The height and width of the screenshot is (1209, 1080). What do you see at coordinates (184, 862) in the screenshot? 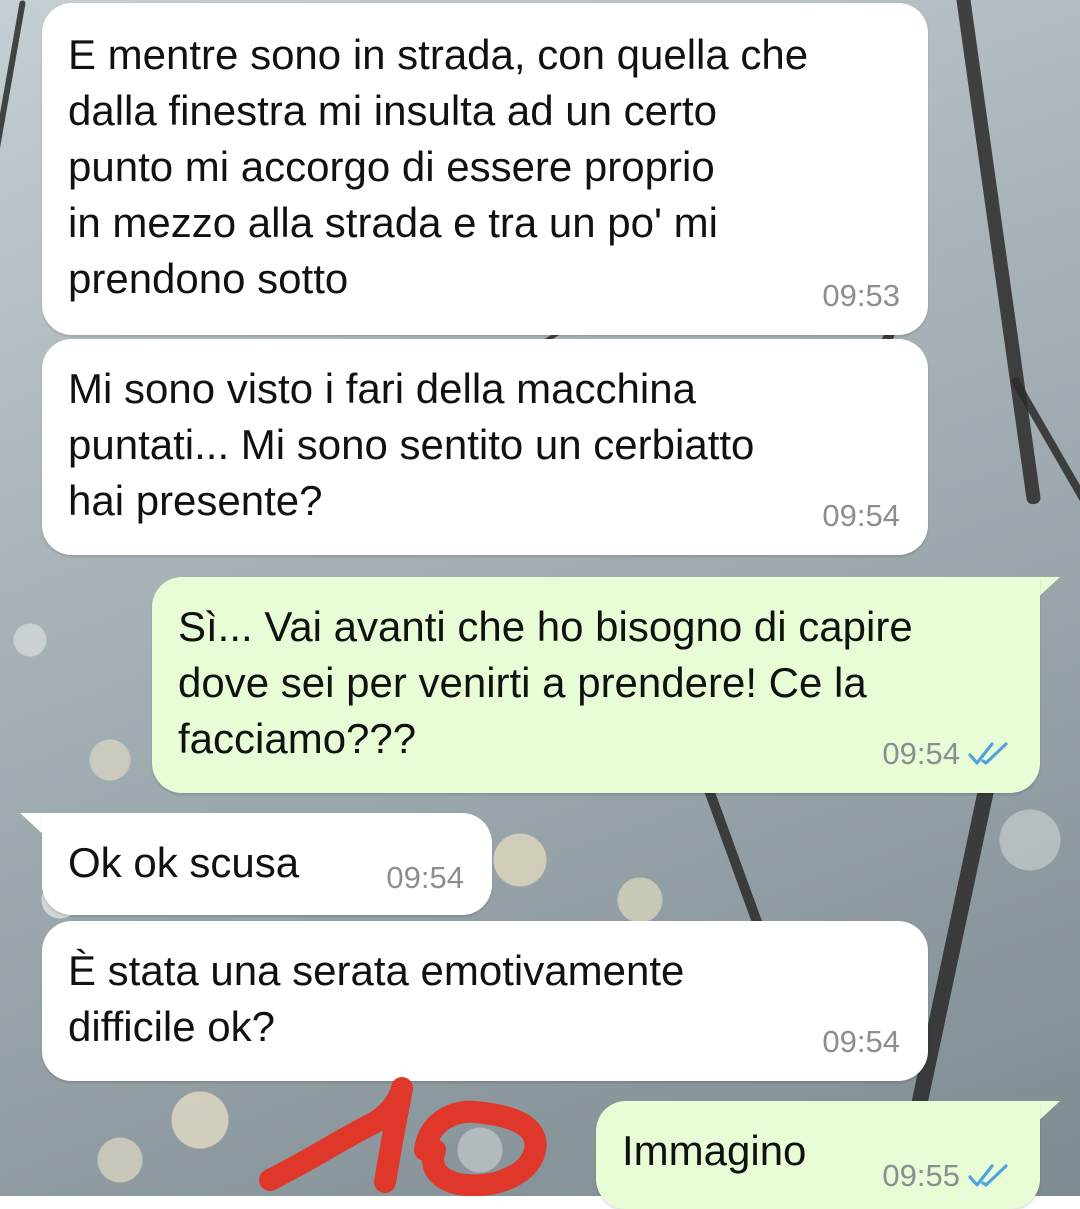
I see `message-text: Ok ok scusa` at bounding box center [184, 862].